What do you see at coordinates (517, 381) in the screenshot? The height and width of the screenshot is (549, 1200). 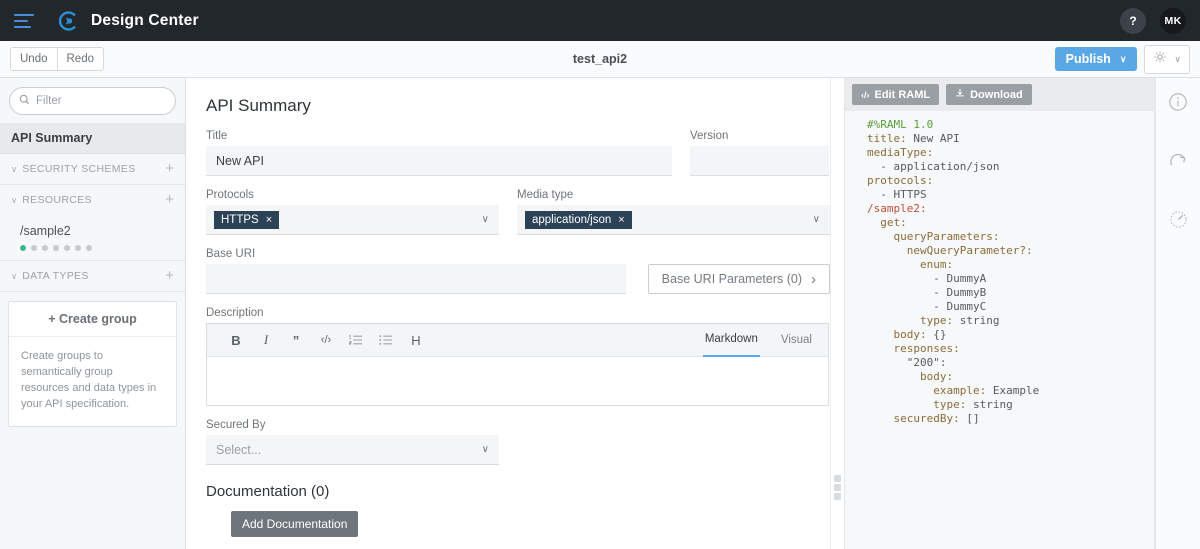 I see `description-textarea` at bounding box center [517, 381].